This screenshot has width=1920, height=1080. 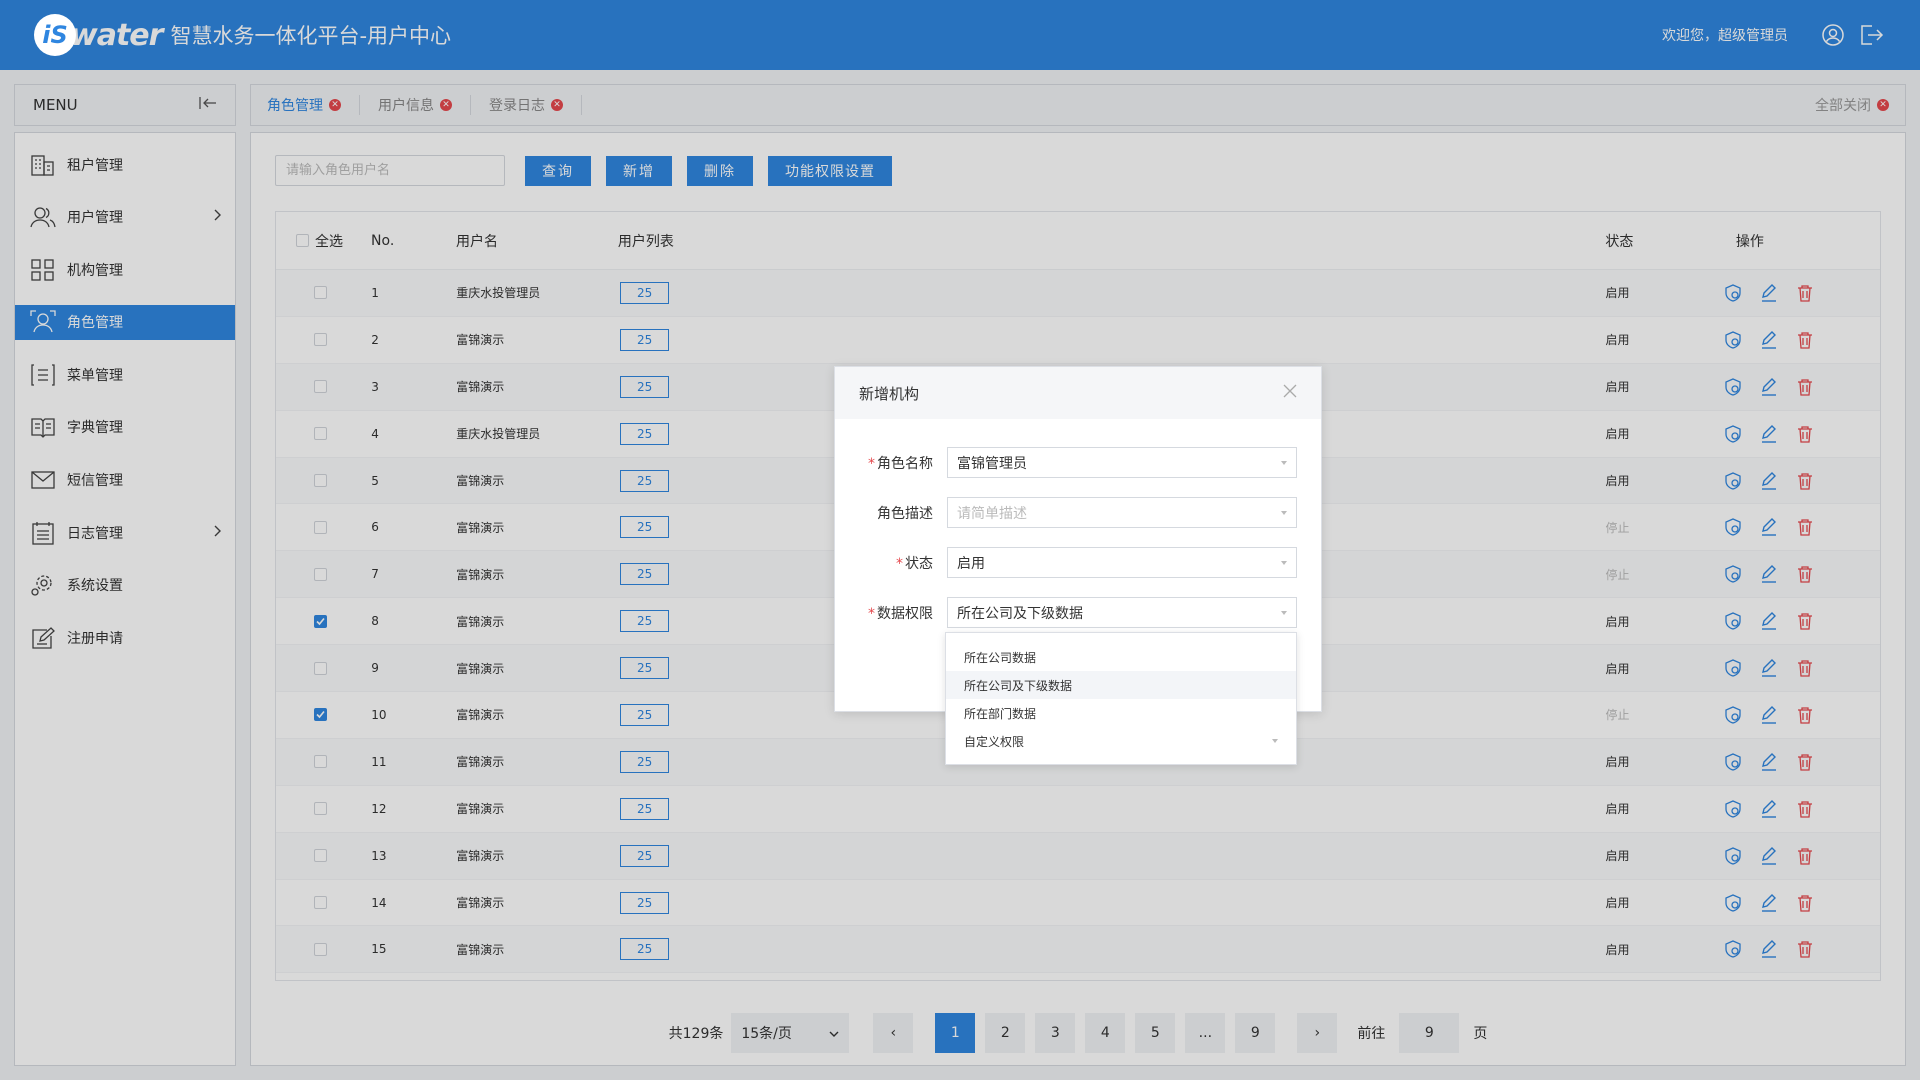 I want to click on dropdown-option: 所在公司数据, so click(x=1121, y=657).